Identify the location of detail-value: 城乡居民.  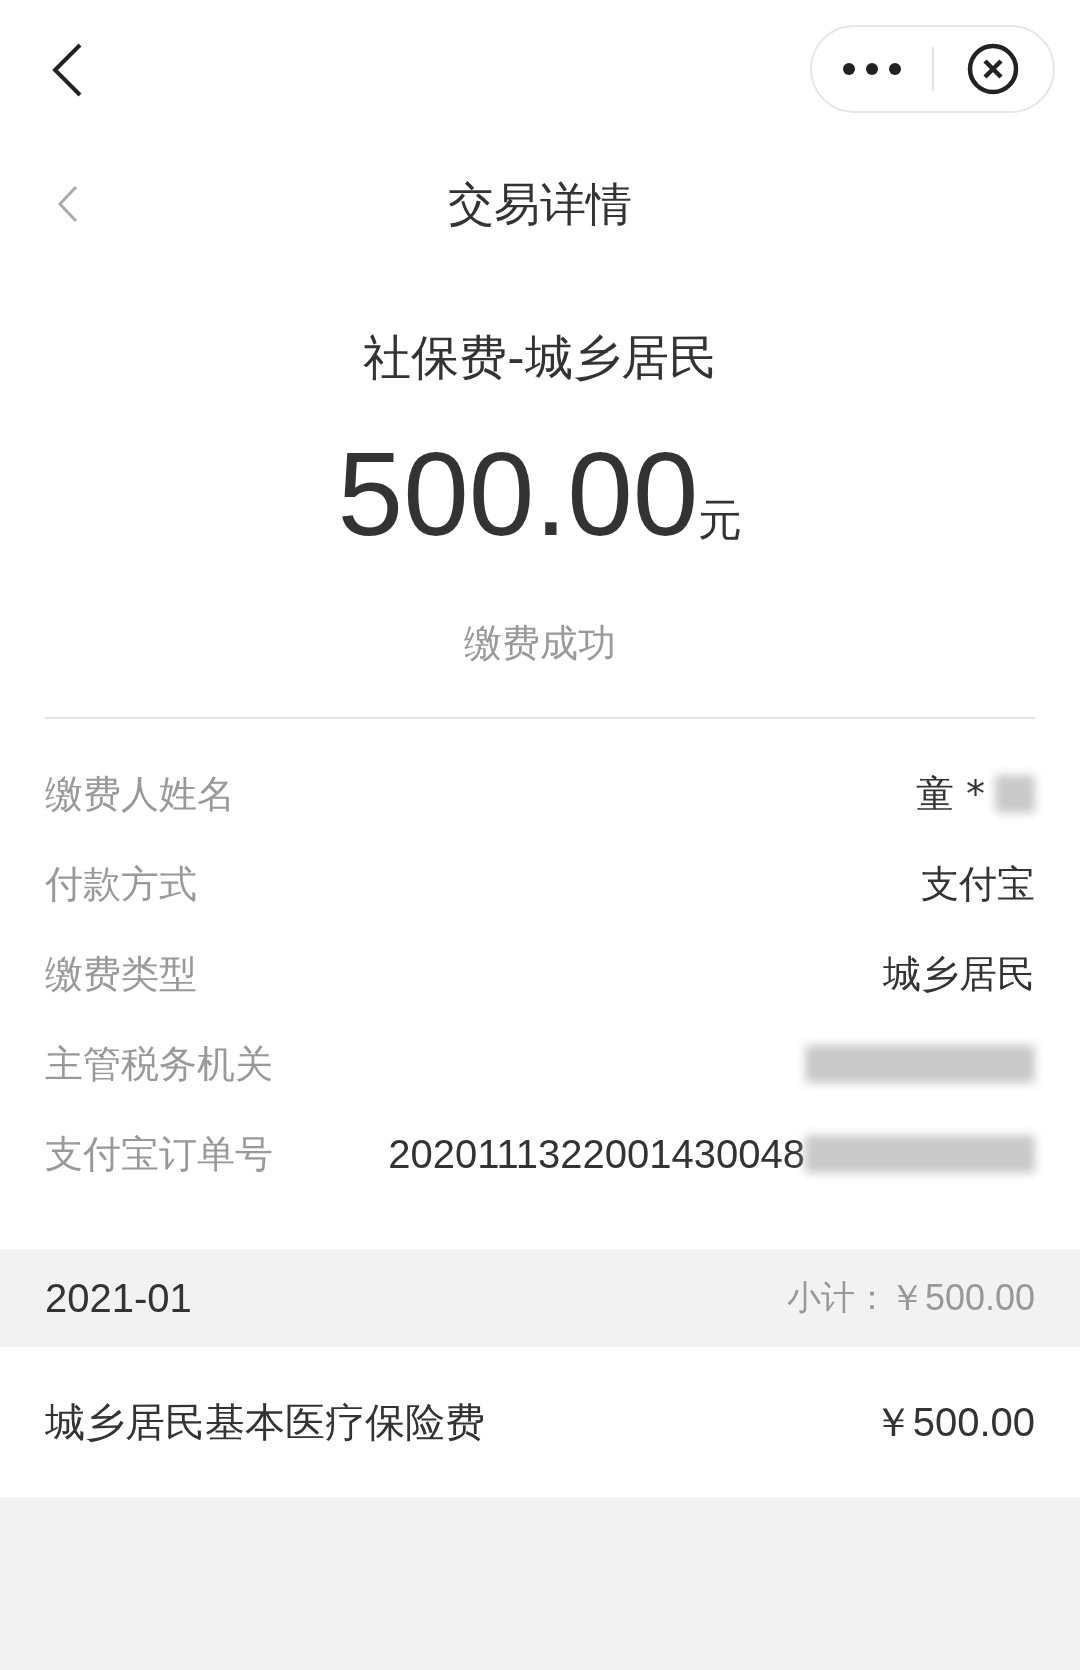
(959, 974).